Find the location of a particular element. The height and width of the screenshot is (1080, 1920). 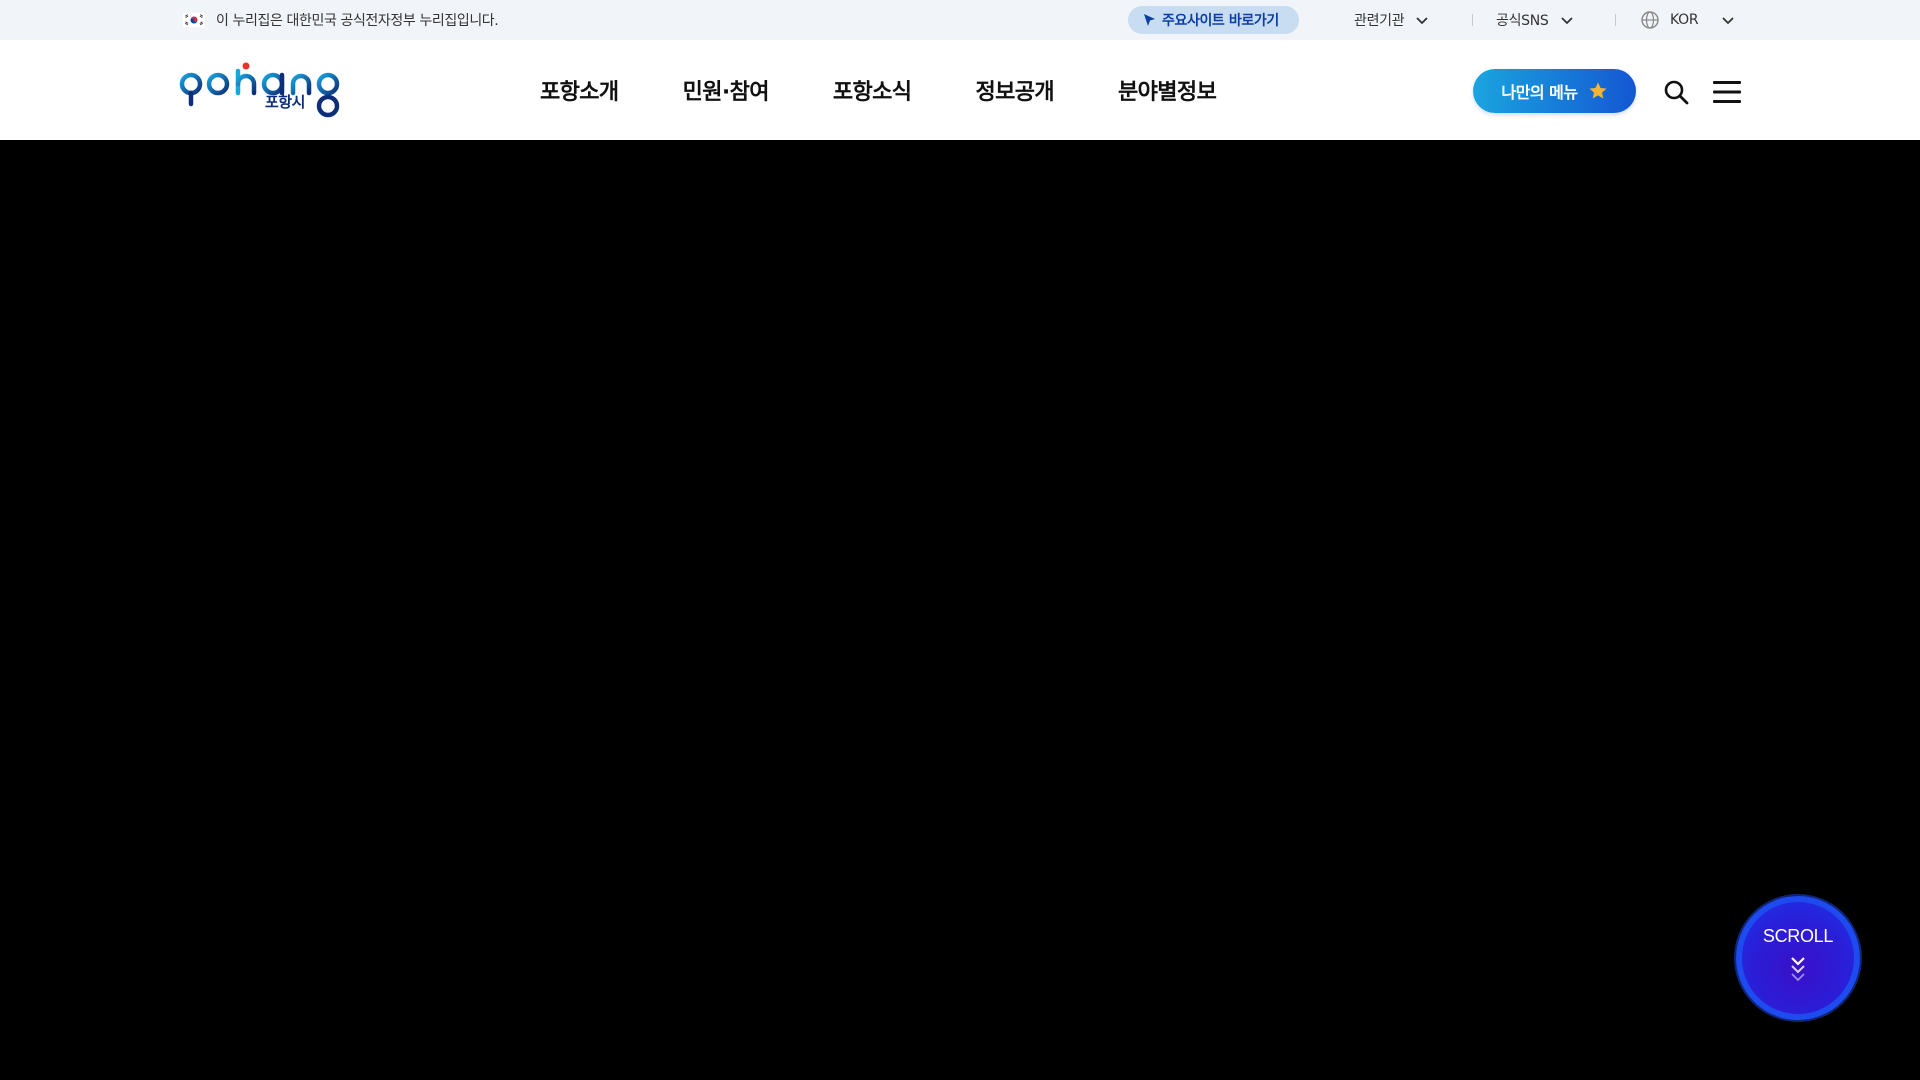

main-navigation: 포항소개 민원·참여 포항소식 정보공개 분야별정보 is located at coordinates (910, 90).